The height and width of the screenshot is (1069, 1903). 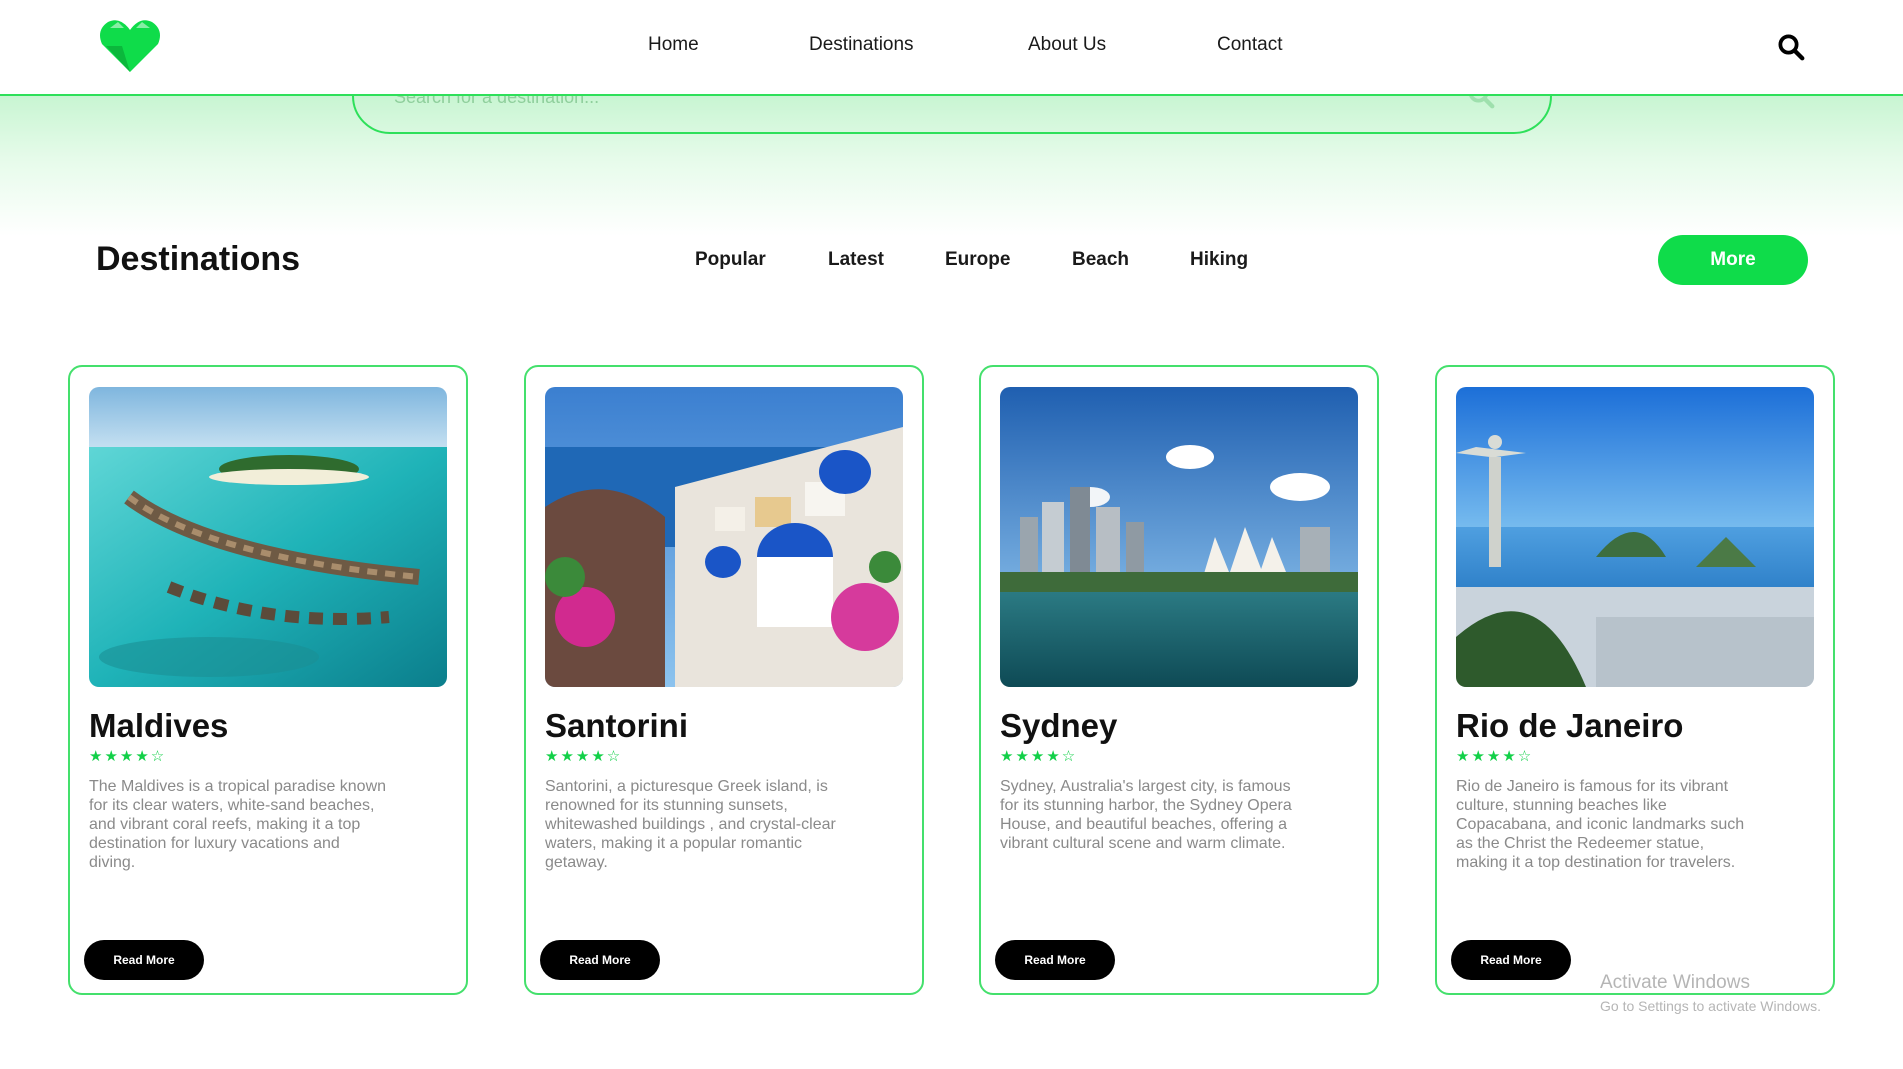 I want to click on sydney-image, so click(x=1179, y=537).